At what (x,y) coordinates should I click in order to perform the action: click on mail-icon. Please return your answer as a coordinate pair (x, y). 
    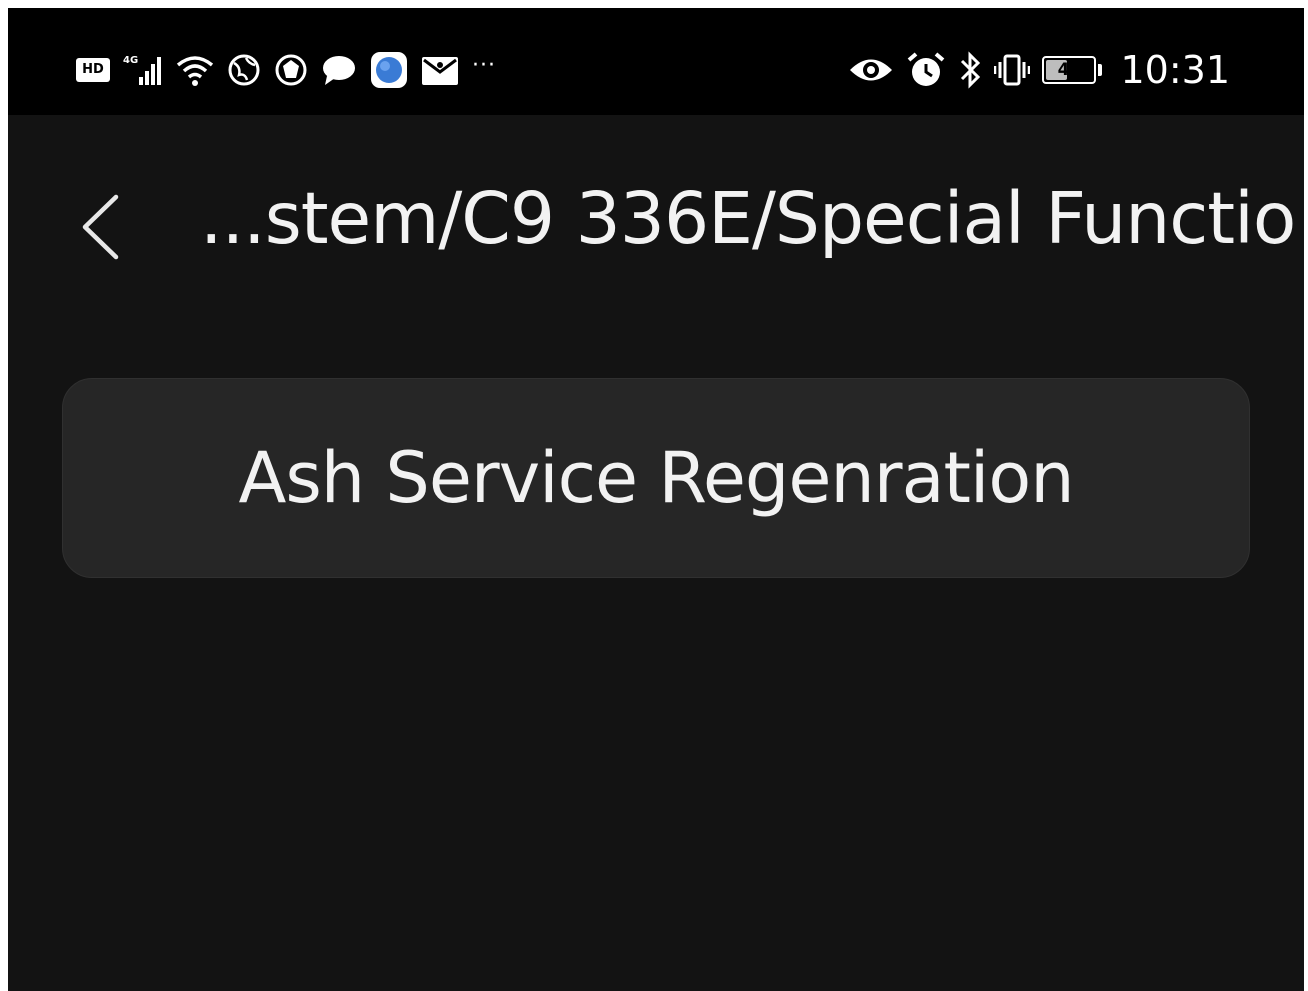
    Looking at the image, I should click on (440, 70).